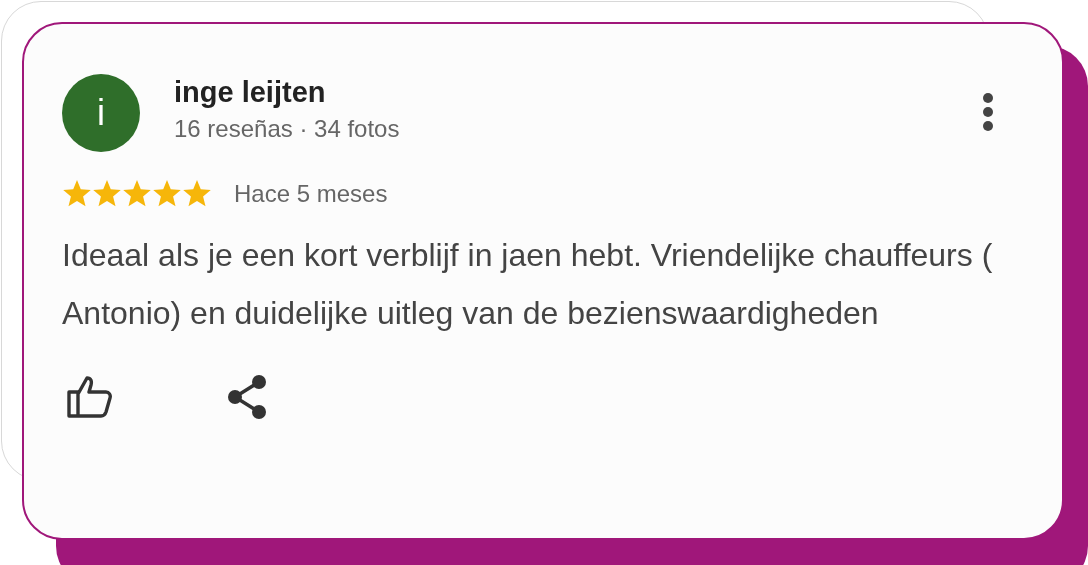 The height and width of the screenshot is (565, 1088). Describe the element at coordinates (250, 92) in the screenshot. I see `author-name: inge leijten` at that location.